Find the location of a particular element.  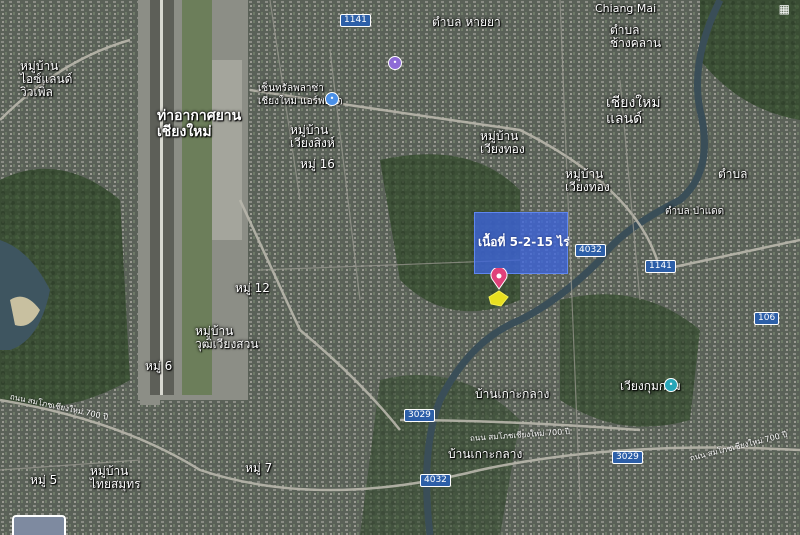

village-label-wiangthong-2: หมู่บ้าน เวียงทอง is located at coordinates (587, 180).